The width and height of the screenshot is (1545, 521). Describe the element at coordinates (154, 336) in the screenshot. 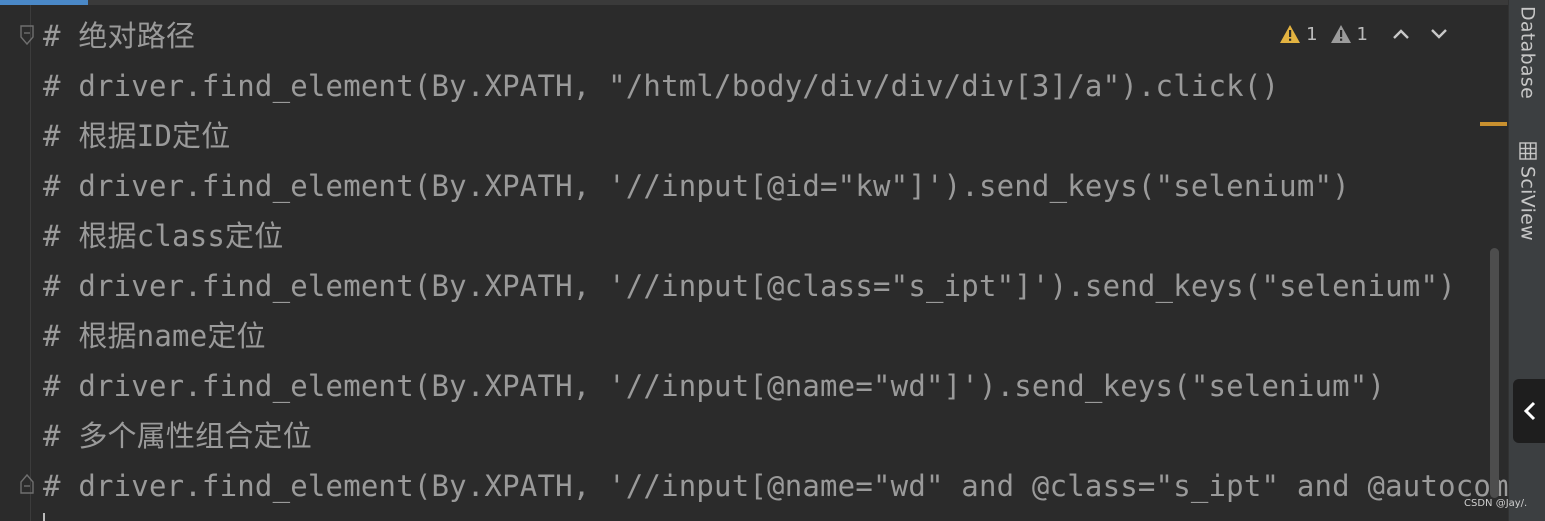

I see `code-line: # 根据name定位` at that location.